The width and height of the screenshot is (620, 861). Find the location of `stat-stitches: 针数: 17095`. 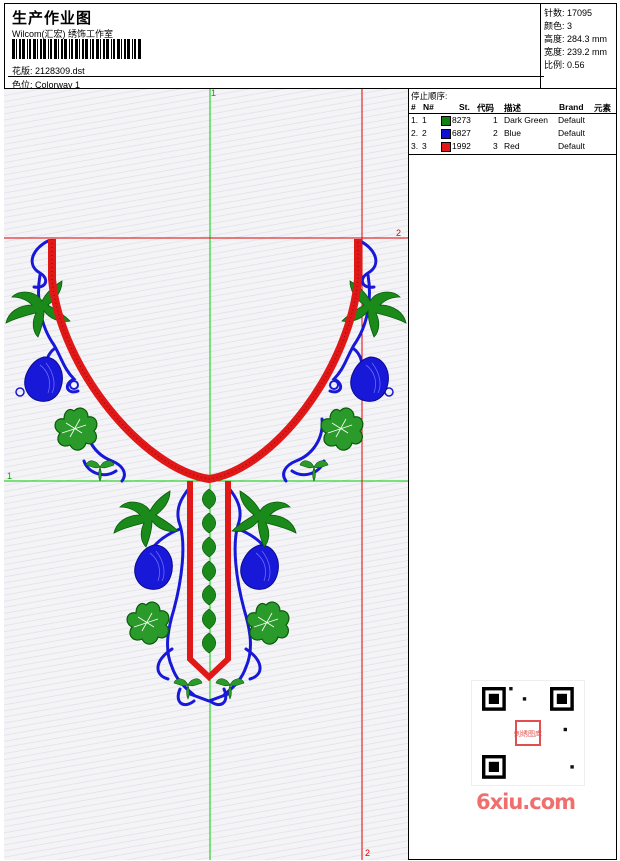

stat-stitches: 针数: 17095 is located at coordinates (568, 13).